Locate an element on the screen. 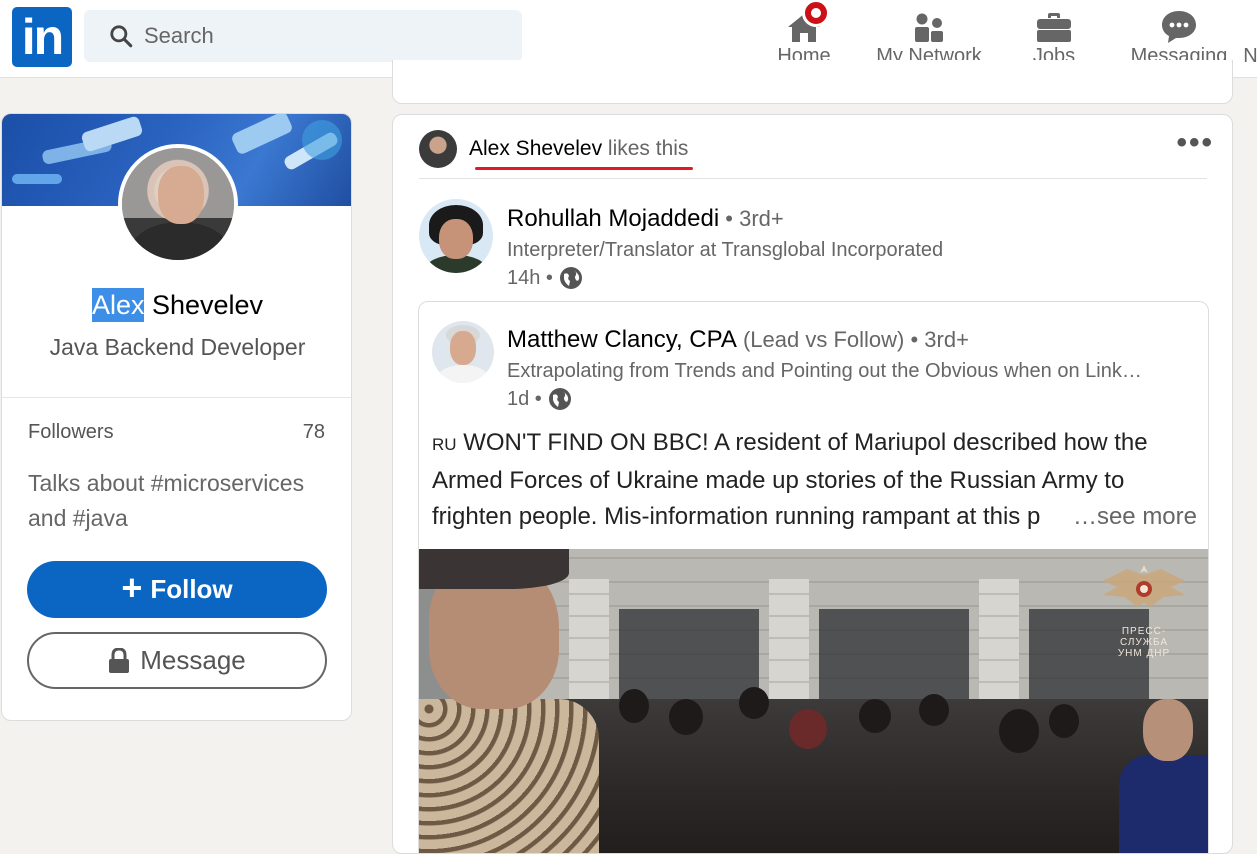  shared-author-suffix: (Lead vs Follow) • 3rd+ is located at coordinates (852, 339).